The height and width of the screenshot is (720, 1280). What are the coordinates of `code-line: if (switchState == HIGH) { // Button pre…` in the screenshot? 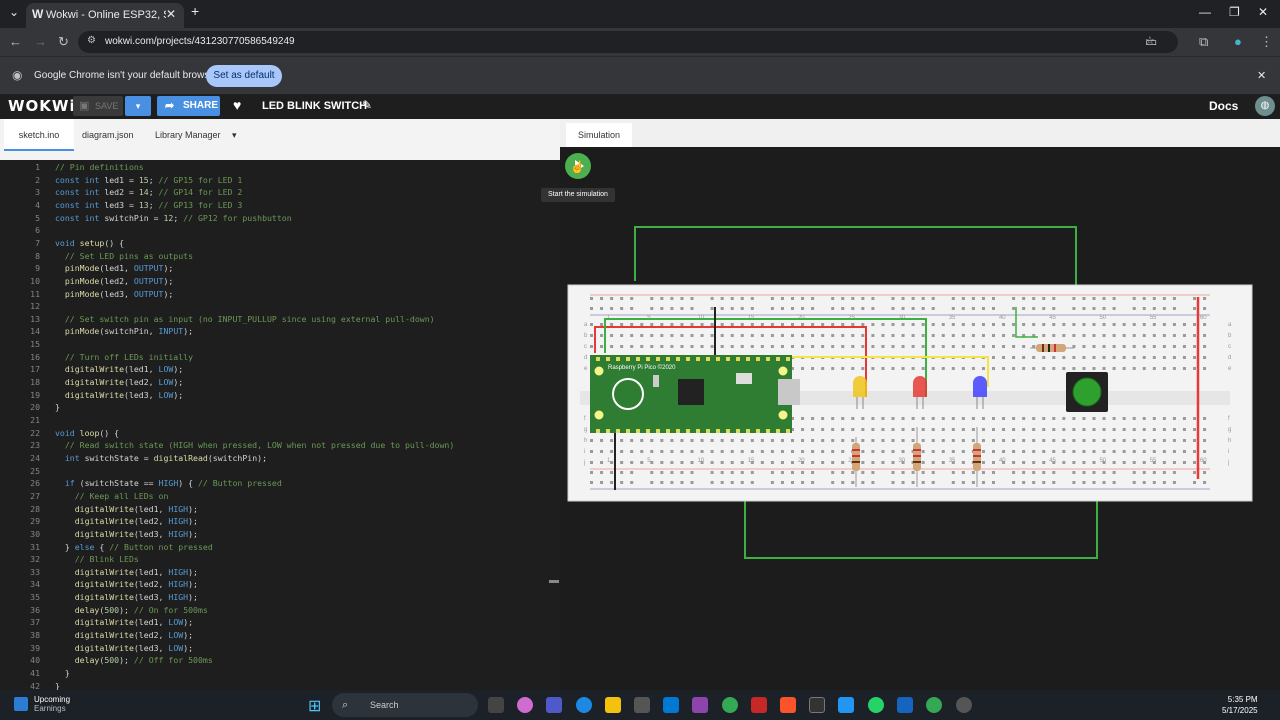 It's located at (168, 483).